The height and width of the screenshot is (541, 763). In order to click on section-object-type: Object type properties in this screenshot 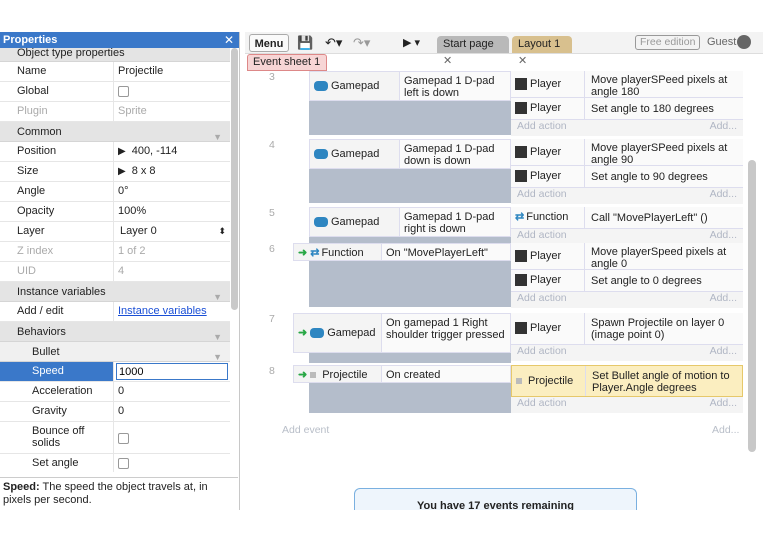, I will do `click(115, 55)`.